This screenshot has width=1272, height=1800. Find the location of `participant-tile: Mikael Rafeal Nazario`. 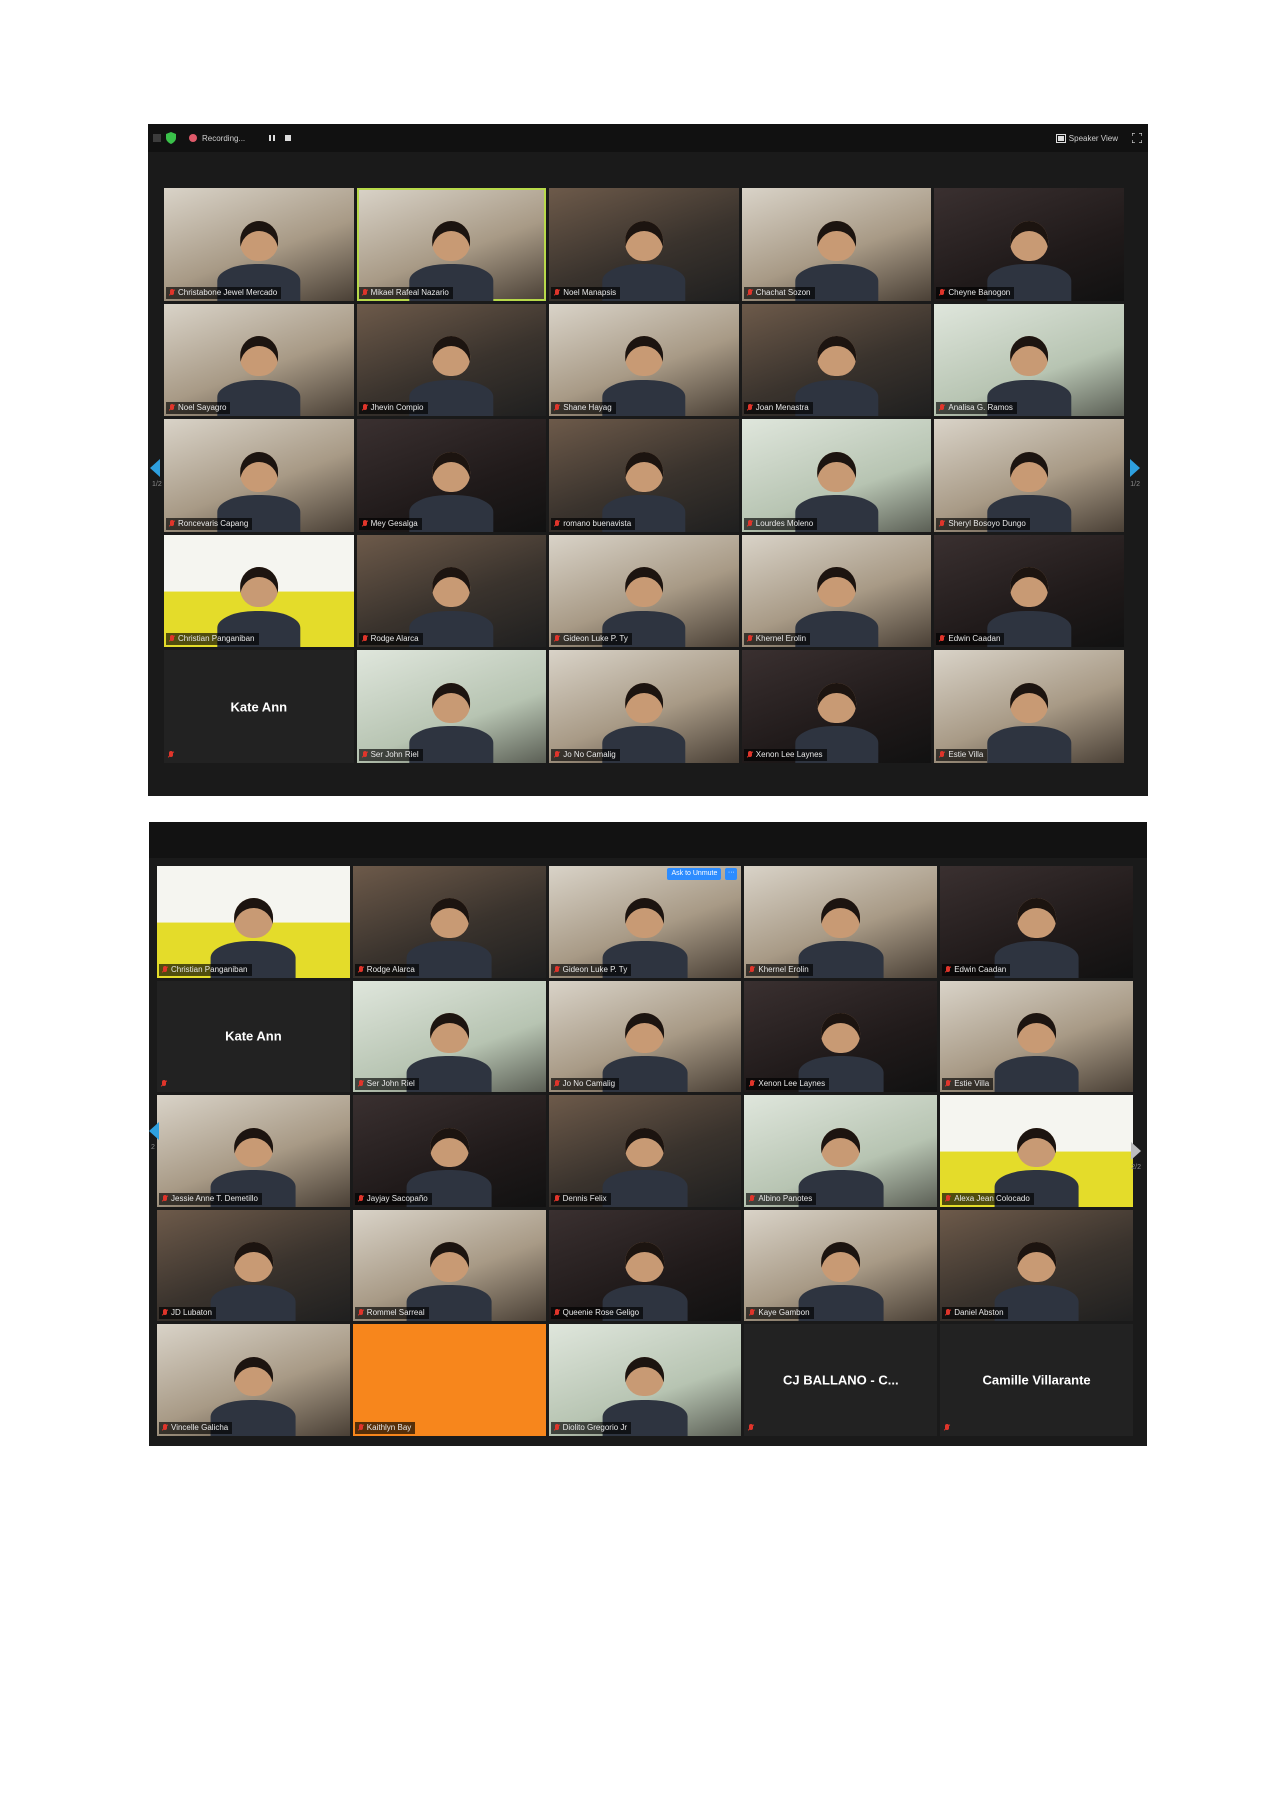

participant-tile: Mikael Rafeal Nazario is located at coordinates (451, 244).